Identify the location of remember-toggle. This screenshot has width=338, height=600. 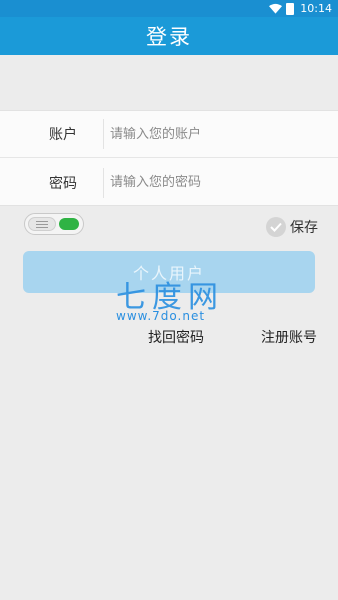
(54, 224).